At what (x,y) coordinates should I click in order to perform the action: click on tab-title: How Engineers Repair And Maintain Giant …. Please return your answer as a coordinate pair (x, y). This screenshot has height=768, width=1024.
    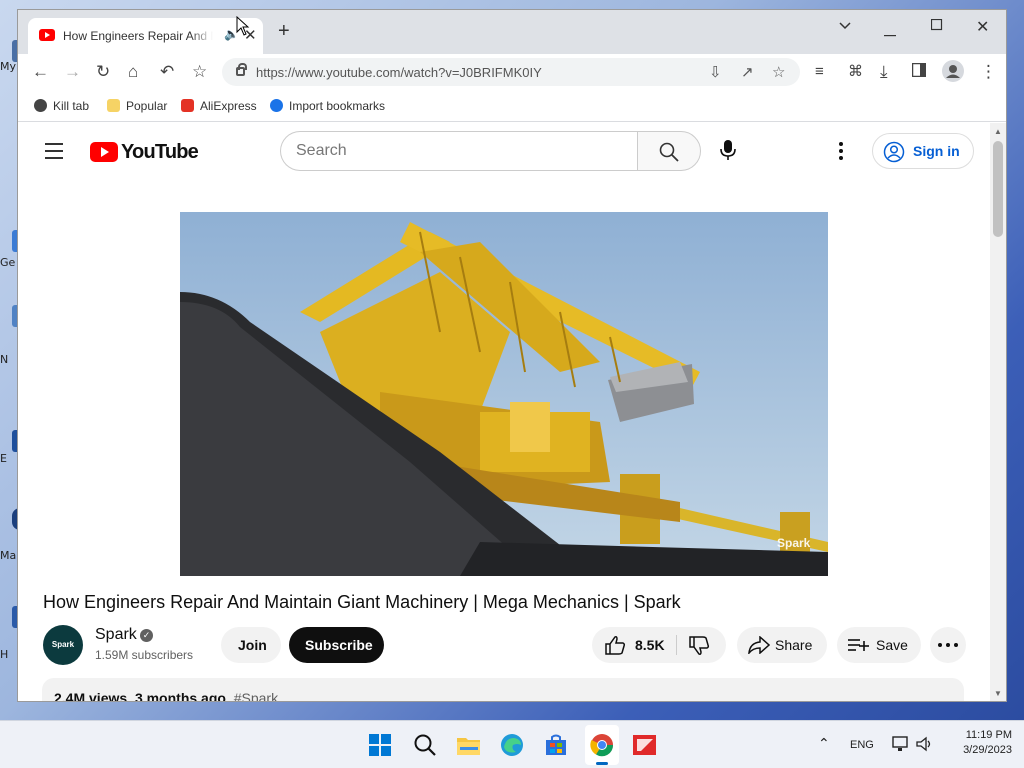
    Looking at the image, I should click on (138, 36).